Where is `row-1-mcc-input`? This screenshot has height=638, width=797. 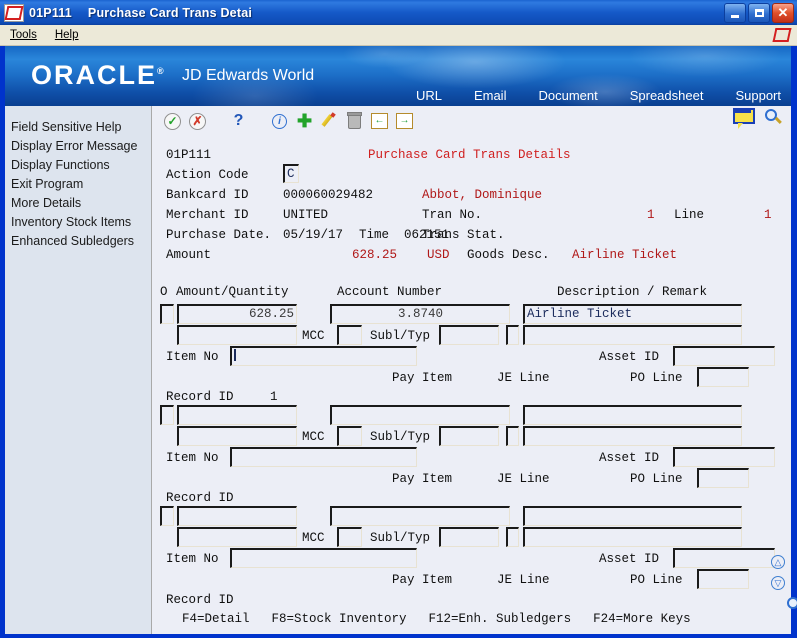
row-1-mcc-input is located at coordinates (349, 335).